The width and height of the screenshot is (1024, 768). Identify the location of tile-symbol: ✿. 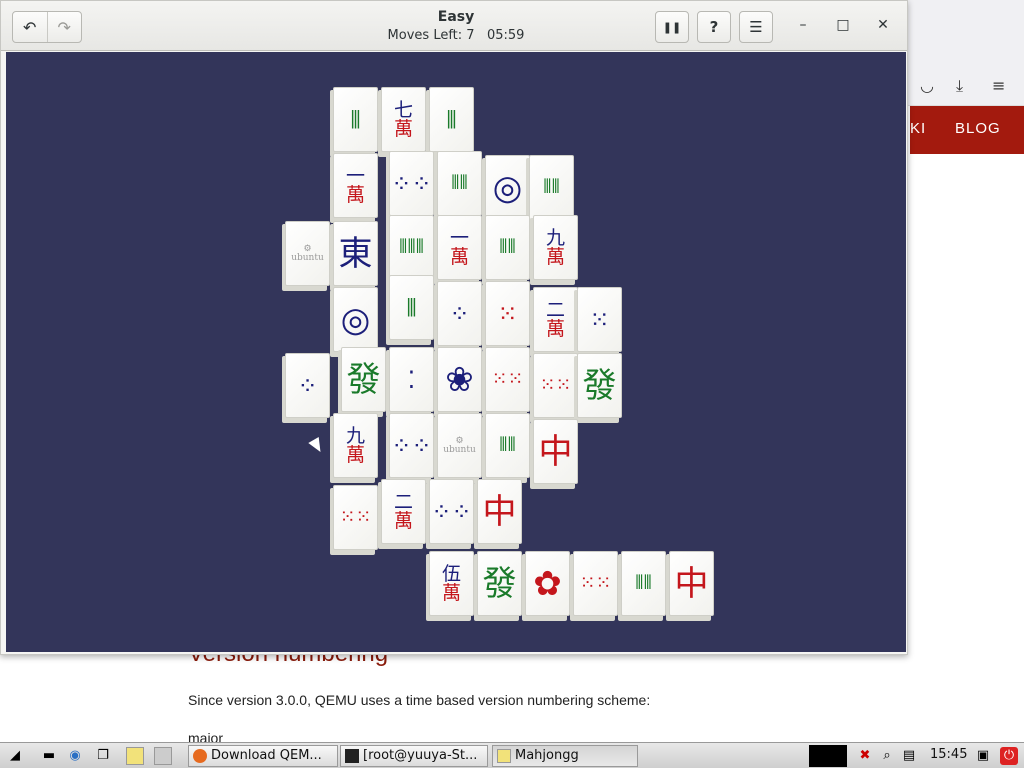
(547, 583).